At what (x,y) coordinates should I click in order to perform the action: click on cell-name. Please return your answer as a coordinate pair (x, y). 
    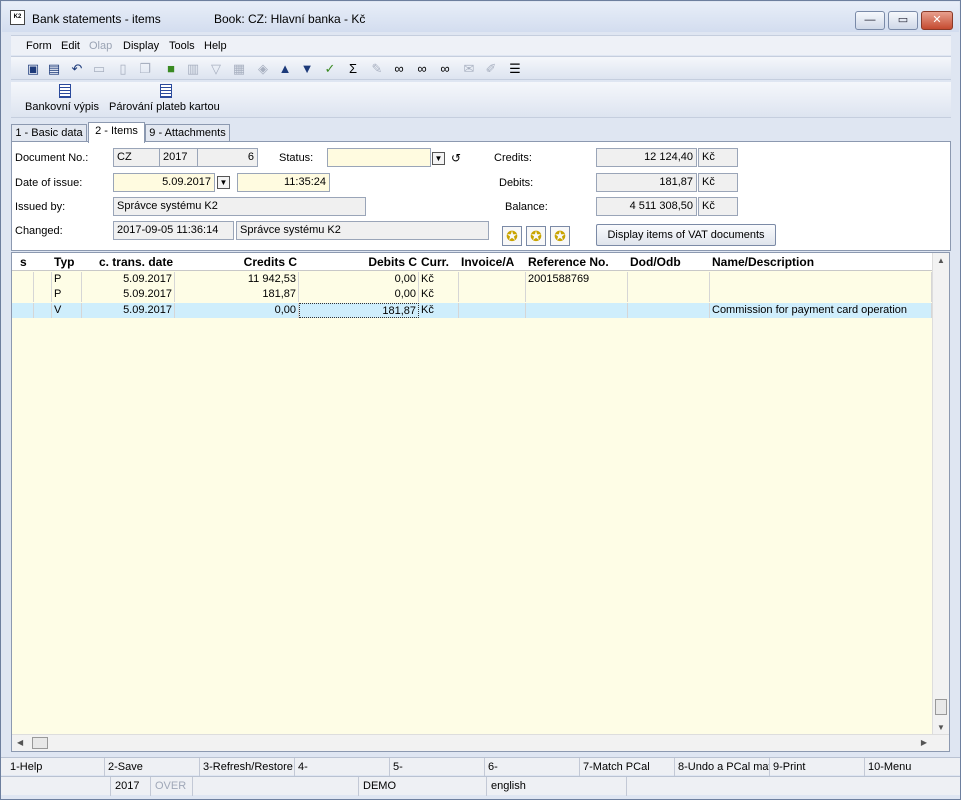
    Looking at the image, I should click on (821, 279).